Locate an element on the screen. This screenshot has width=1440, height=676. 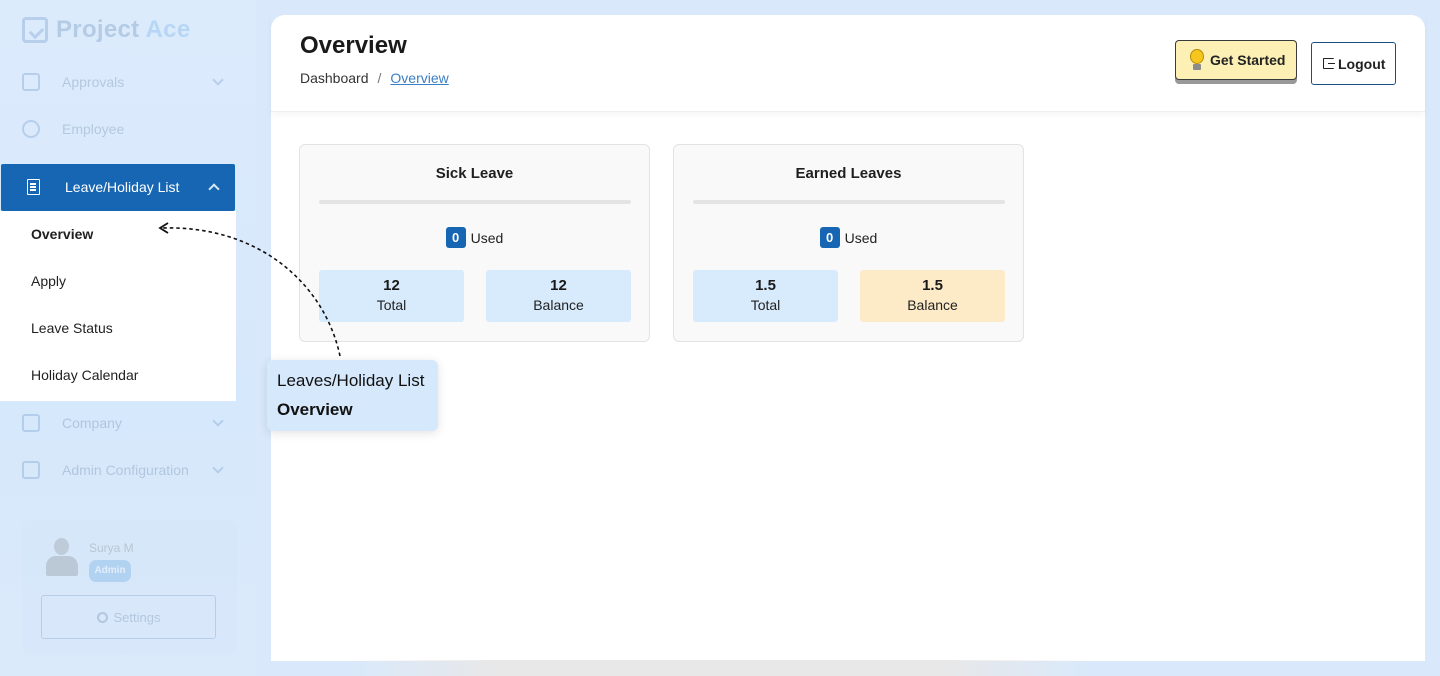
logout-button: Logout is located at coordinates (1353, 63).